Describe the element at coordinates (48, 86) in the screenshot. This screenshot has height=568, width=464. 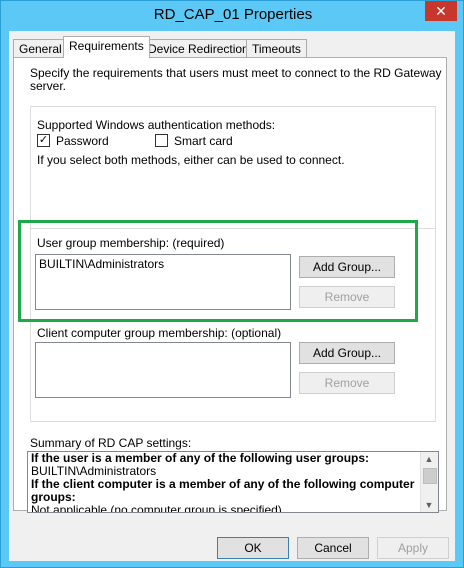
I see `intro-line-2: server.` at that location.